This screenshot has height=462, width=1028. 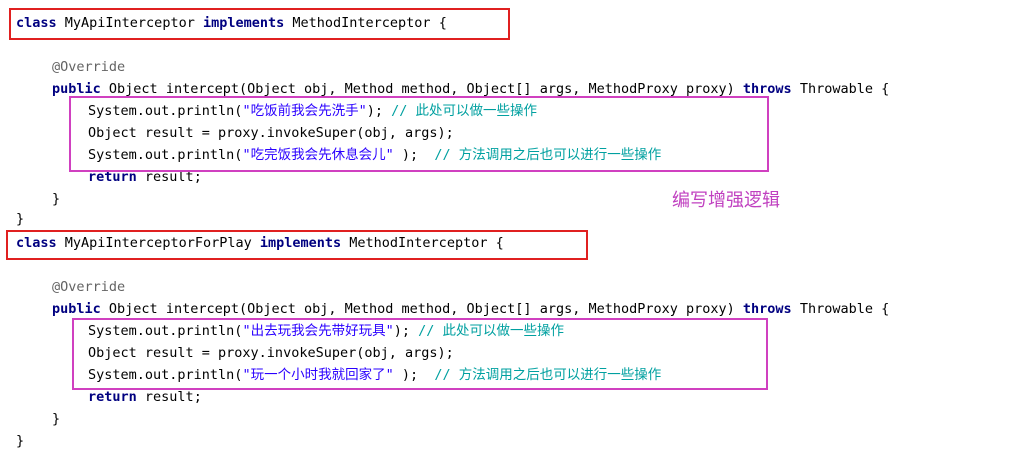 I want to click on keyword-return: return, so click(x=112, y=397).